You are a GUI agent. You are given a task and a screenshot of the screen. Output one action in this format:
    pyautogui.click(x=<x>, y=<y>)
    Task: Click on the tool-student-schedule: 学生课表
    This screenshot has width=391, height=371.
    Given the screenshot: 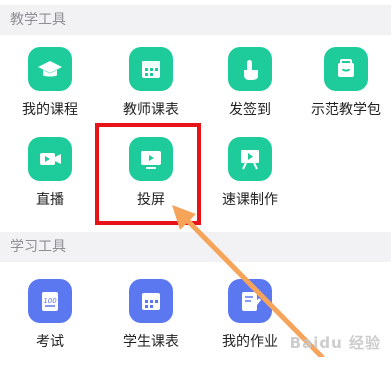 What is the action you would take?
    pyautogui.click(x=151, y=325)
    